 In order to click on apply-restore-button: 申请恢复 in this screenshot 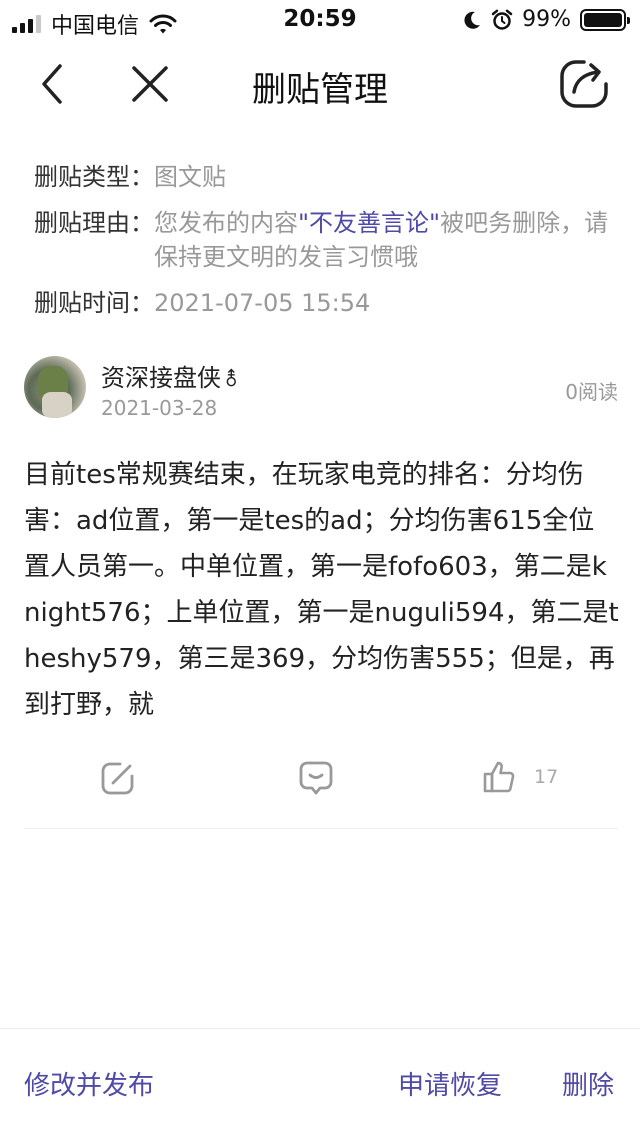, I will do `click(450, 1083)`.